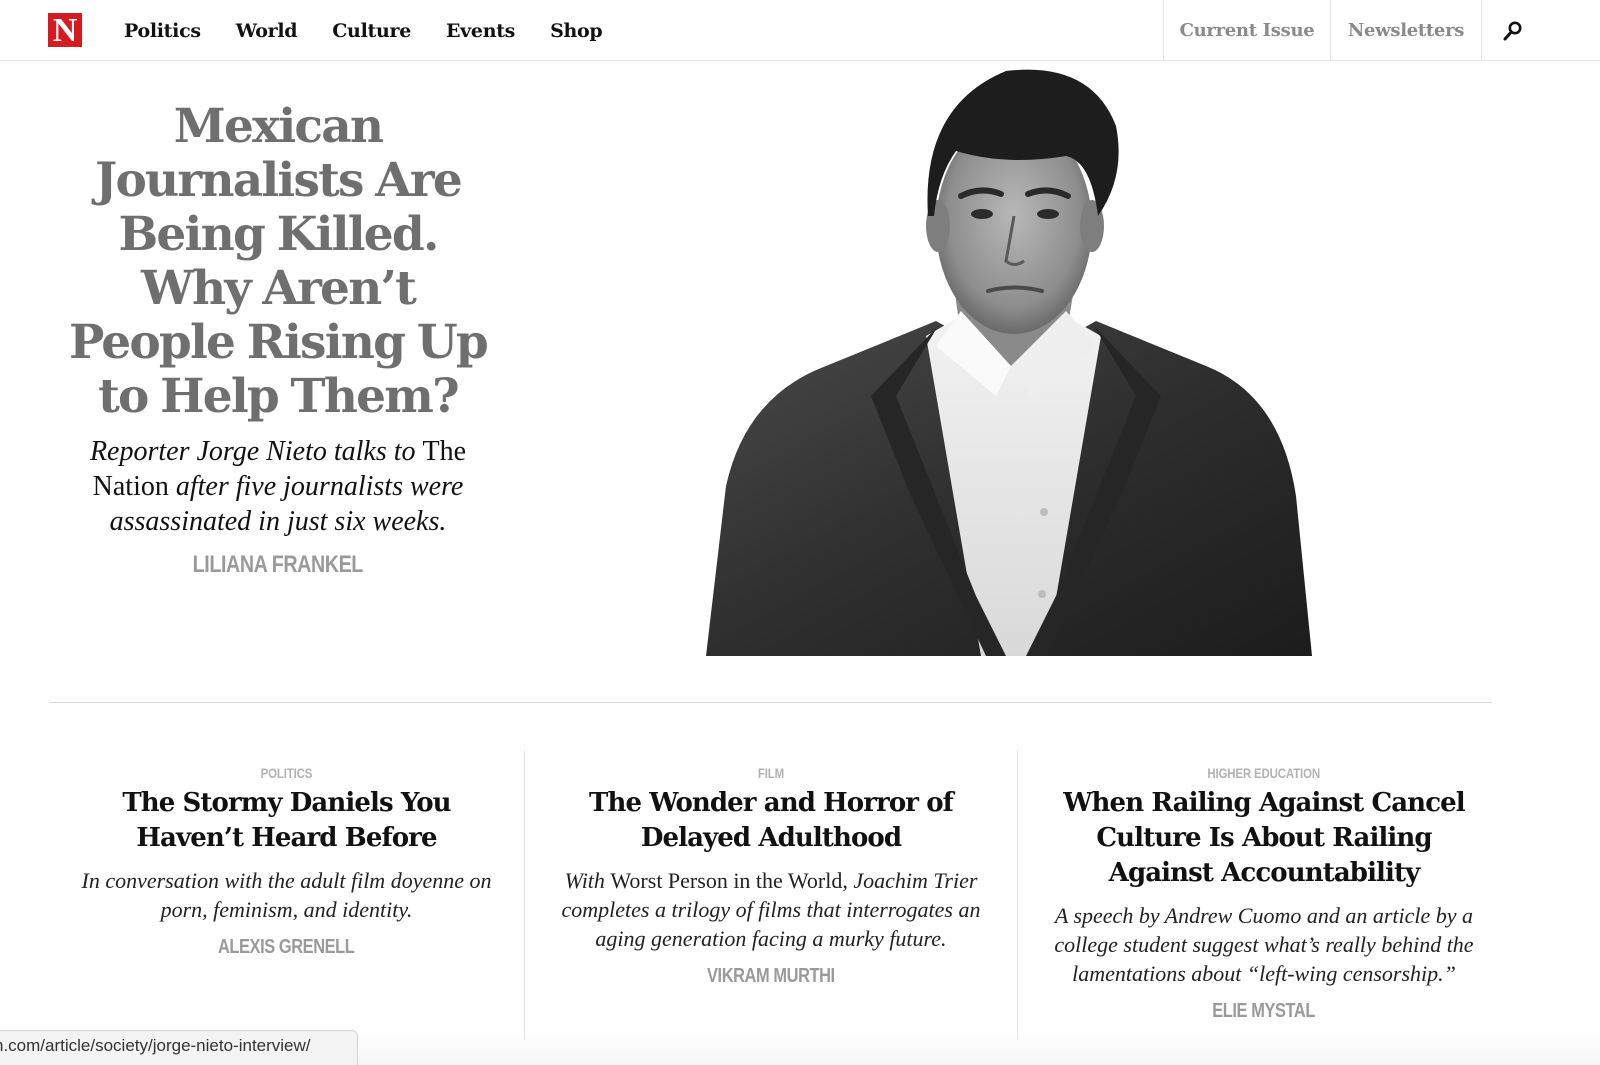  I want to click on hero-dek-pre: Reporter Jorge Nieto talks to, so click(256, 451).